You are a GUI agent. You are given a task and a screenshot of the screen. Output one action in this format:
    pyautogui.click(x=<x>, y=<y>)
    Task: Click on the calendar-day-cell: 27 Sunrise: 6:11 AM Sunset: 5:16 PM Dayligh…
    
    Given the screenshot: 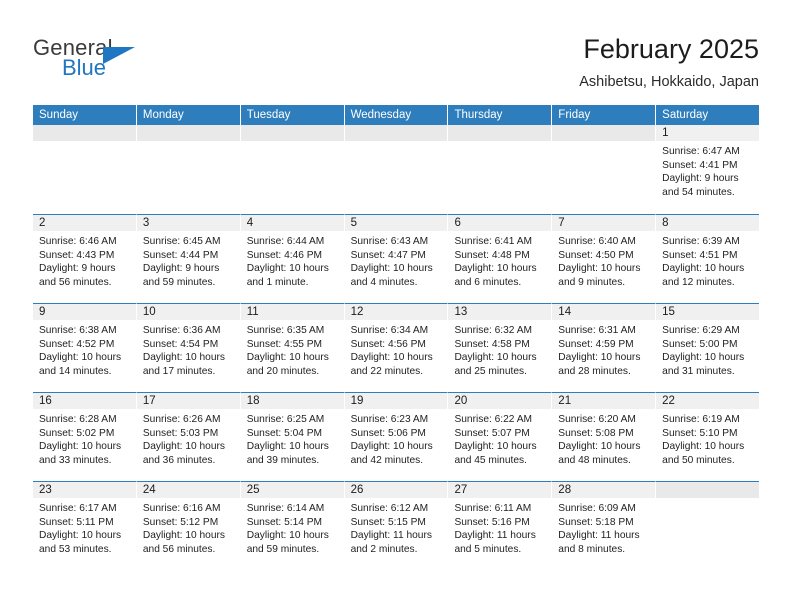 What is the action you would take?
    pyautogui.click(x=500, y=525)
    